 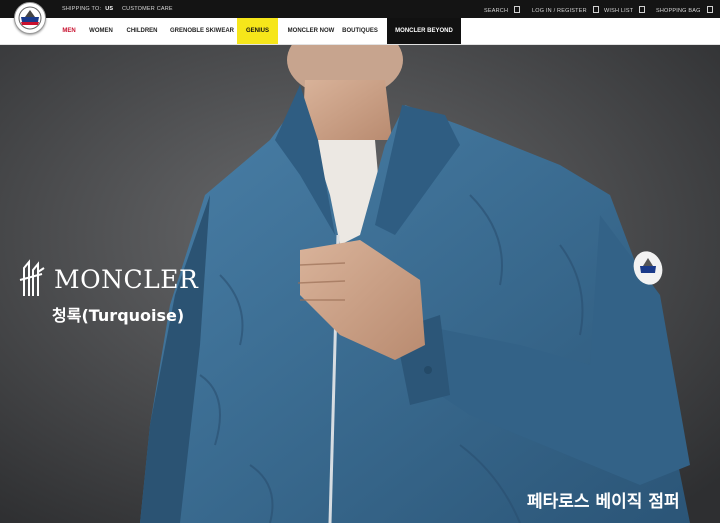 I want to click on brand-overlay: MONCLER, so click(x=108, y=278).